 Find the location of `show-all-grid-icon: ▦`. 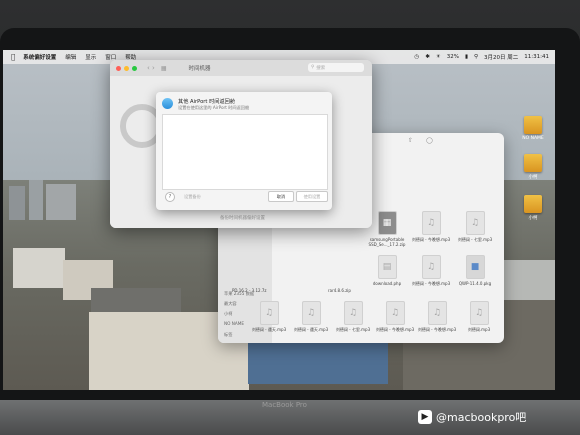

show-all-grid-icon: ▦ is located at coordinates (164, 68).